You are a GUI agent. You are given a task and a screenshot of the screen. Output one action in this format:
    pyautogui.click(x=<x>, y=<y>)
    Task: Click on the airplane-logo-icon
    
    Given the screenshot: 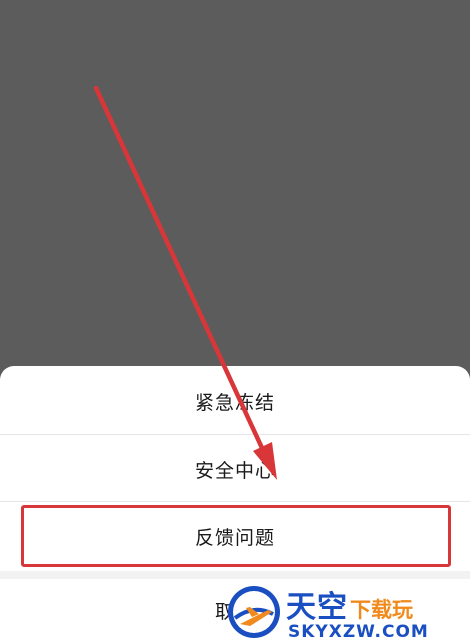 What is the action you would take?
    pyautogui.click(x=254, y=612)
    